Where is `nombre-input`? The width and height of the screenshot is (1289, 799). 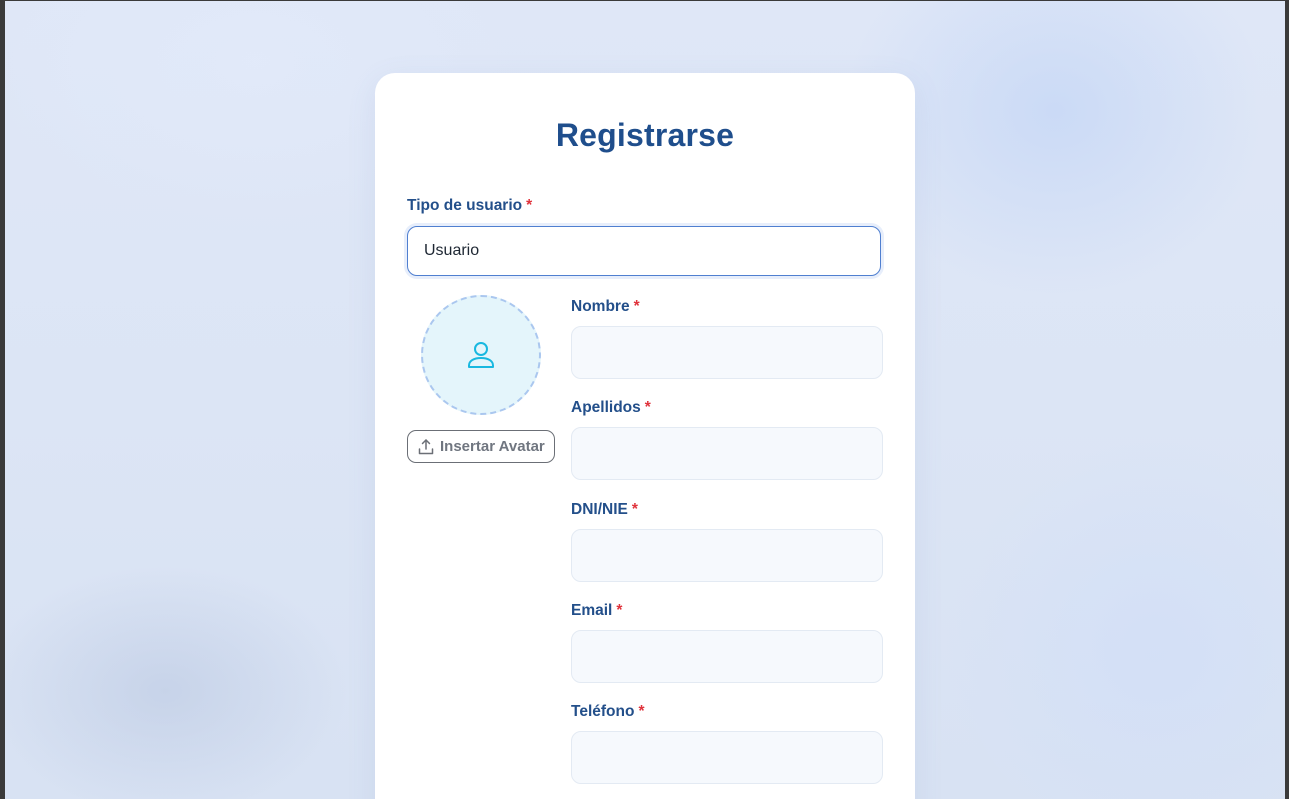 nombre-input is located at coordinates (727, 352).